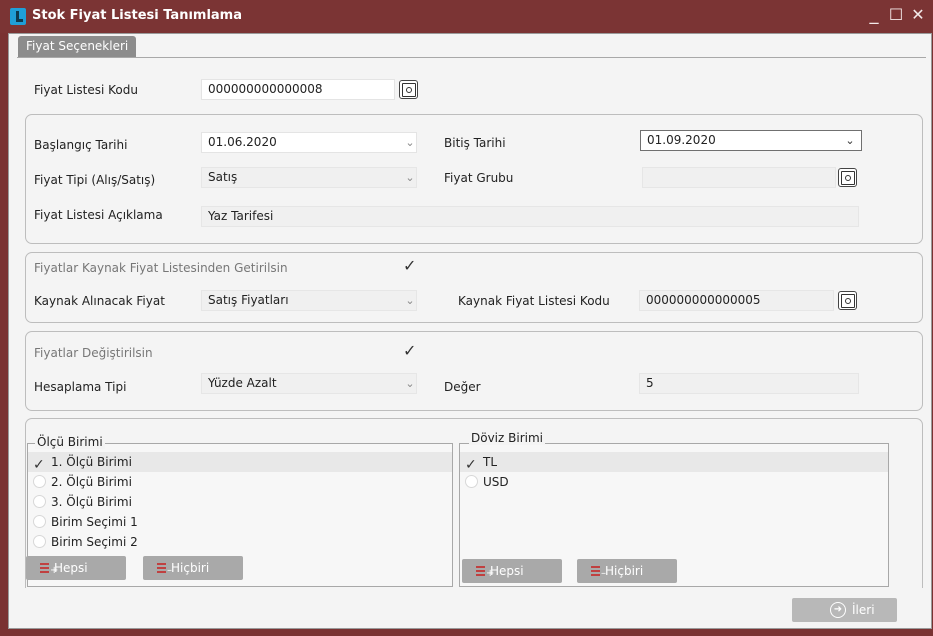  Describe the element at coordinates (874, 15) in the screenshot. I see `minimize-button: _` at that location.